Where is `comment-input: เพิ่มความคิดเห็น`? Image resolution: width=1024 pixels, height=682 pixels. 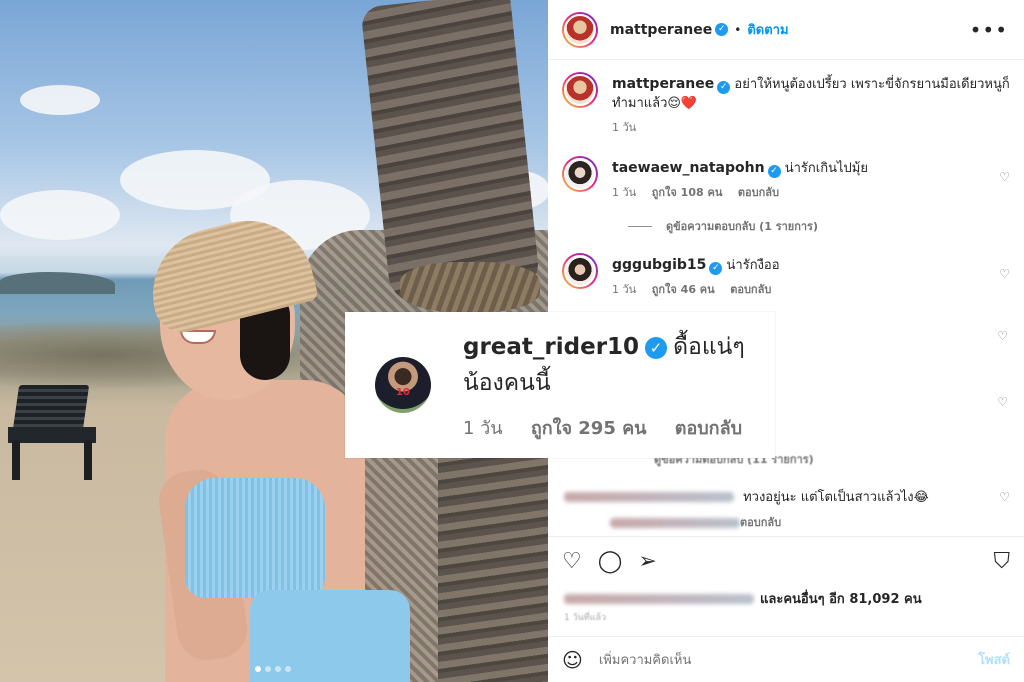 comment-input: เพิ่มความคิดเห็น is located at coordinates (788, 659).